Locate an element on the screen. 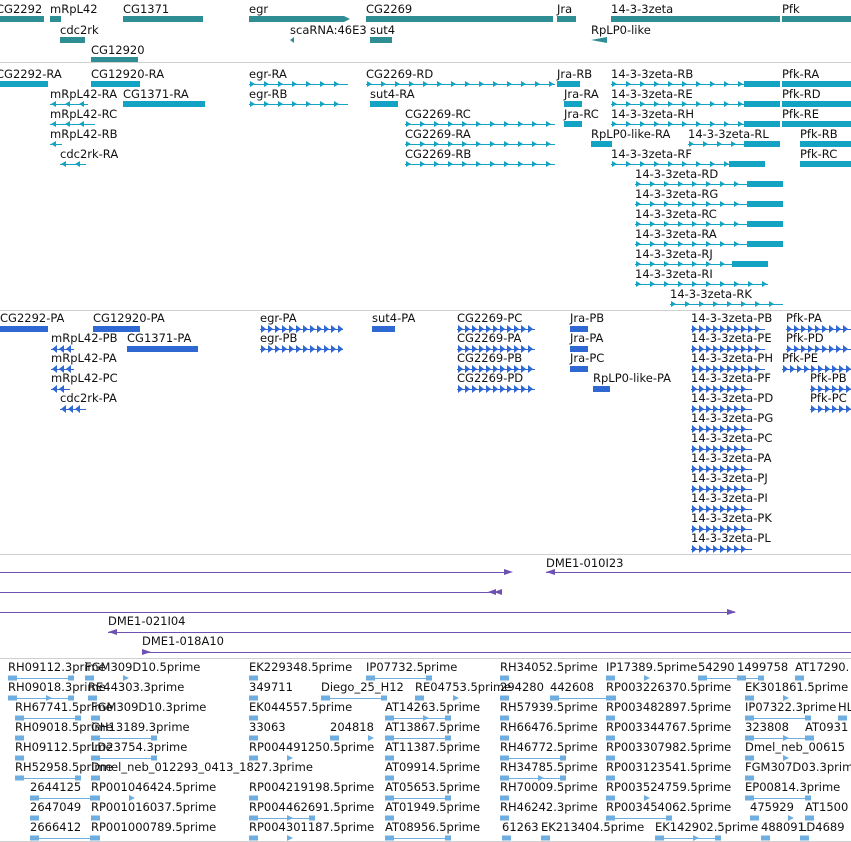 This screenshot has height=842, width=851. est-label-294280: 294280 is located at coordinates (522, 687).